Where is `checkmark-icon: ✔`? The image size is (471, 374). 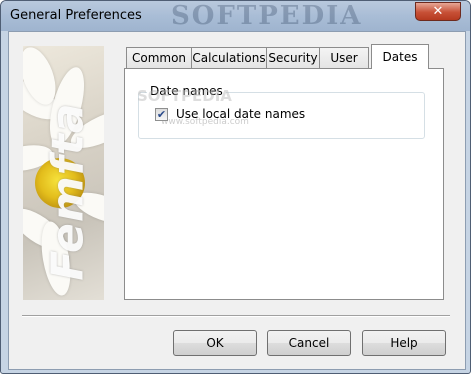
checkmark-icon: ✔ is located at coordinates (161, 114).